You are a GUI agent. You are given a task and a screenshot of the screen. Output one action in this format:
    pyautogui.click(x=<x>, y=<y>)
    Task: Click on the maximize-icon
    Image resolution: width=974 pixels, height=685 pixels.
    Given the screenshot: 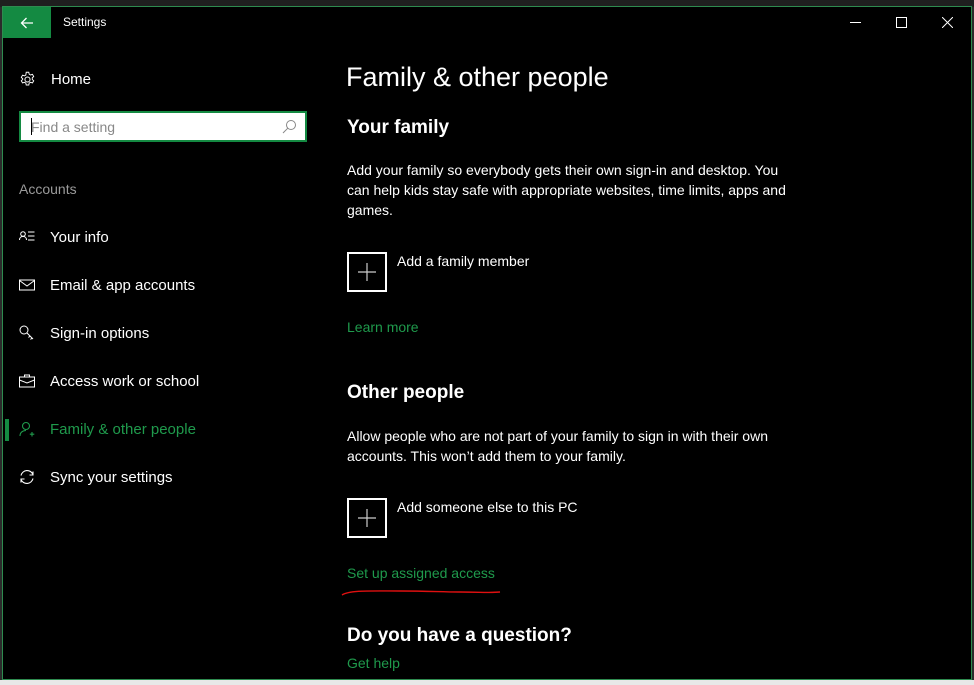 What is the action you would take?
    pyautogui.click(x=901, y=22)
    